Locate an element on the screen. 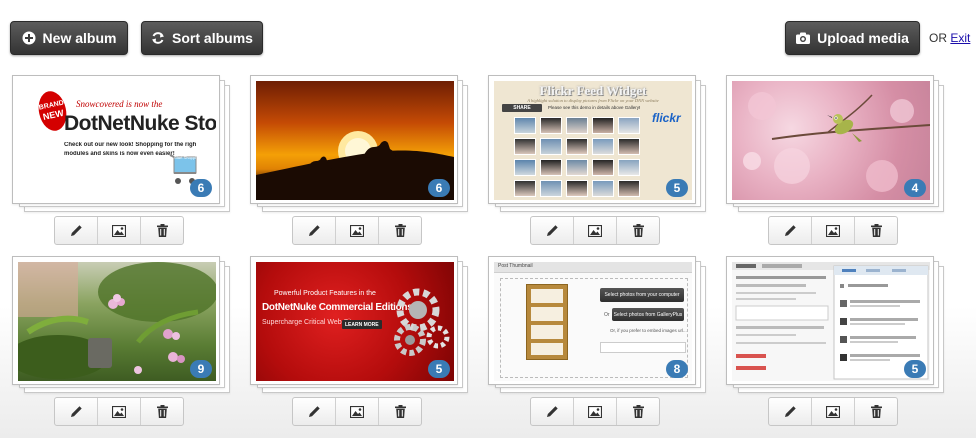 Image resolution: width=976 pixels, height=438 pixels. or-exit-text: OR Exit is located at coordinates (949, 38).